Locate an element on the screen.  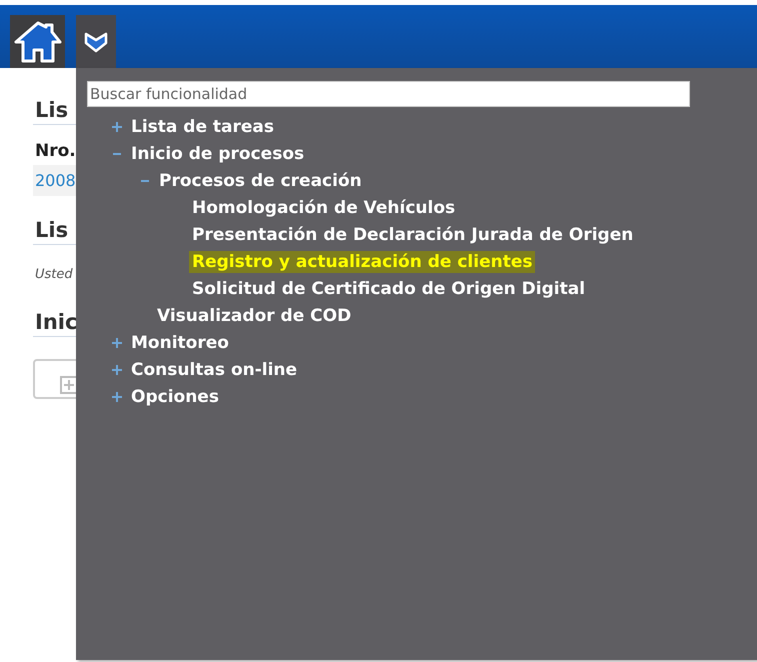
menu-item: Homologación de Vehículos is located at coordinates (323, 207).